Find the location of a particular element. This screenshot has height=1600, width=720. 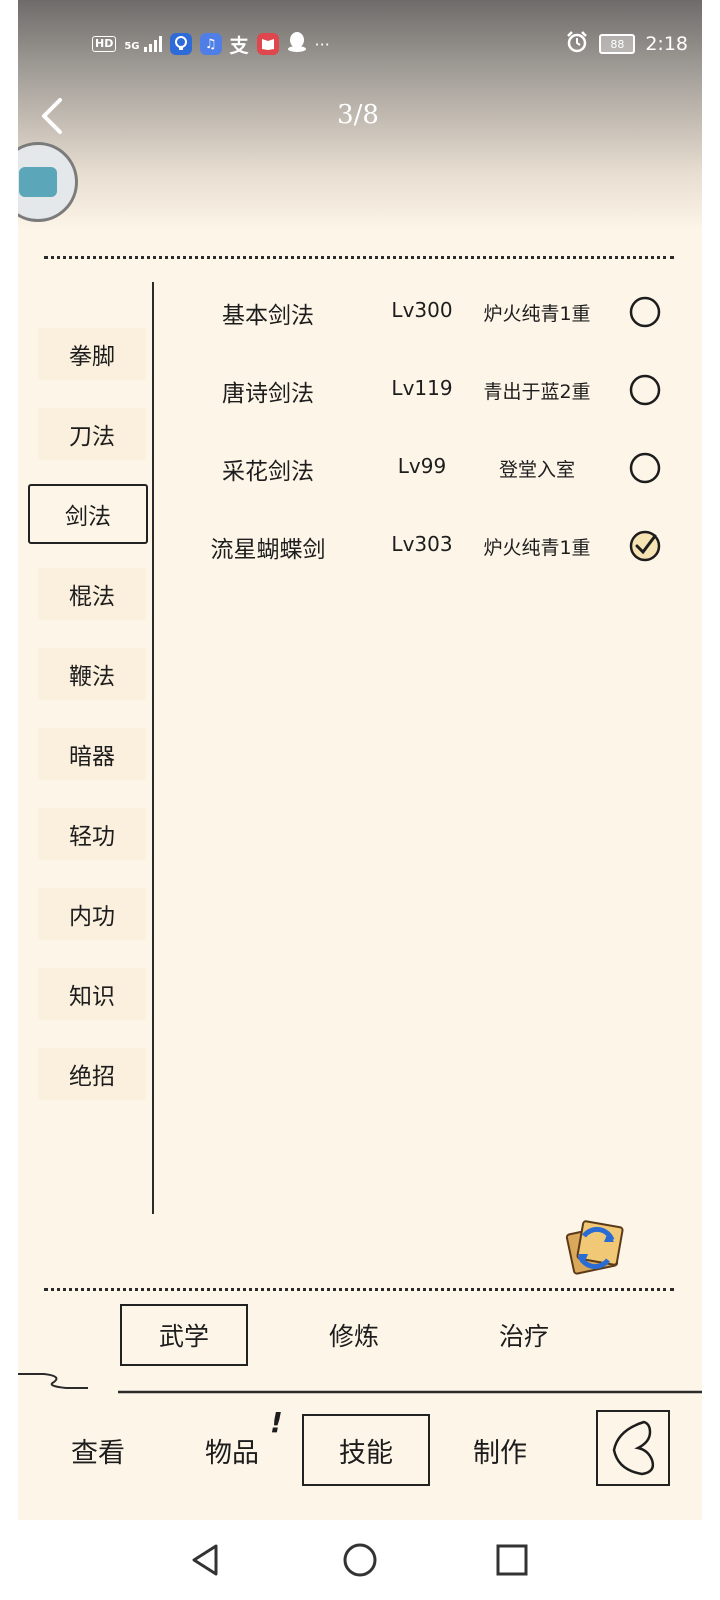

system-home-icon is located at coordinates (360, 1560).